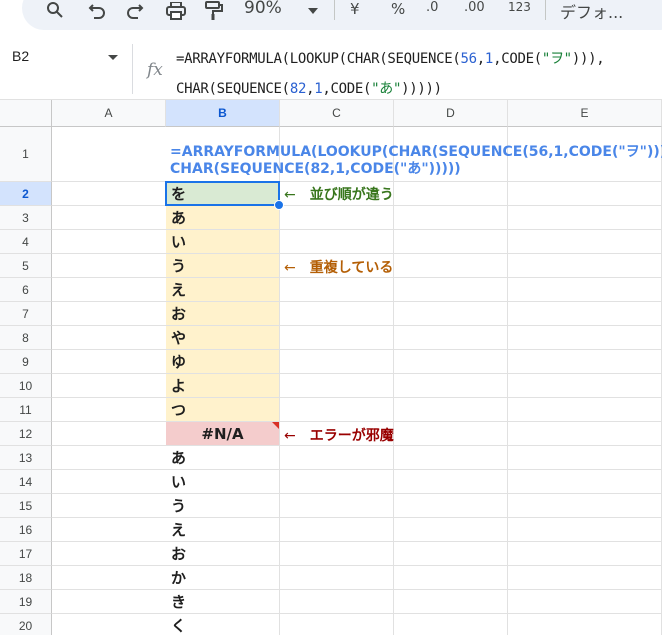 The width and height of the screenshot is (662, 635). I want to click on cell-b19: き, so click(222, 601).